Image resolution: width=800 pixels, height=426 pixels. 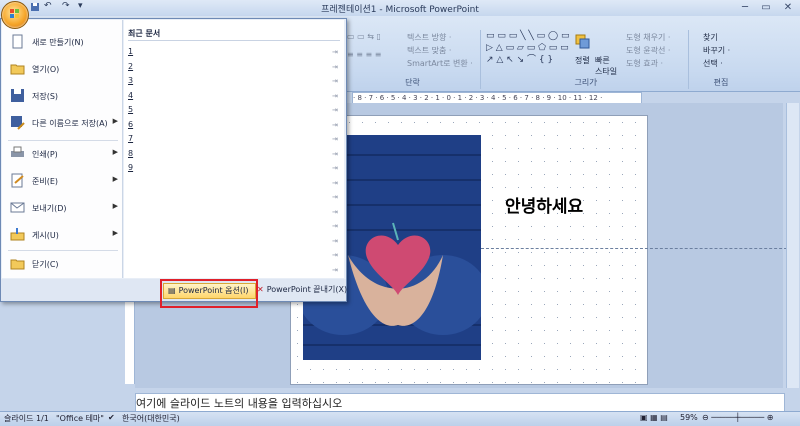 I want to click on office-button, so click(x=15, y=15).